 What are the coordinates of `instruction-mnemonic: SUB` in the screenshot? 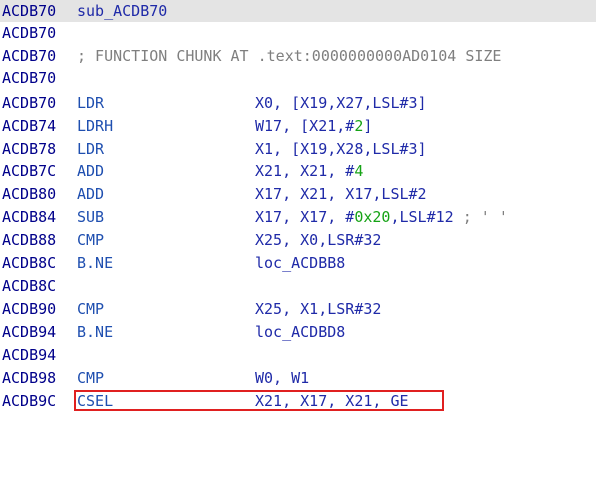 It's located at (90, 217).